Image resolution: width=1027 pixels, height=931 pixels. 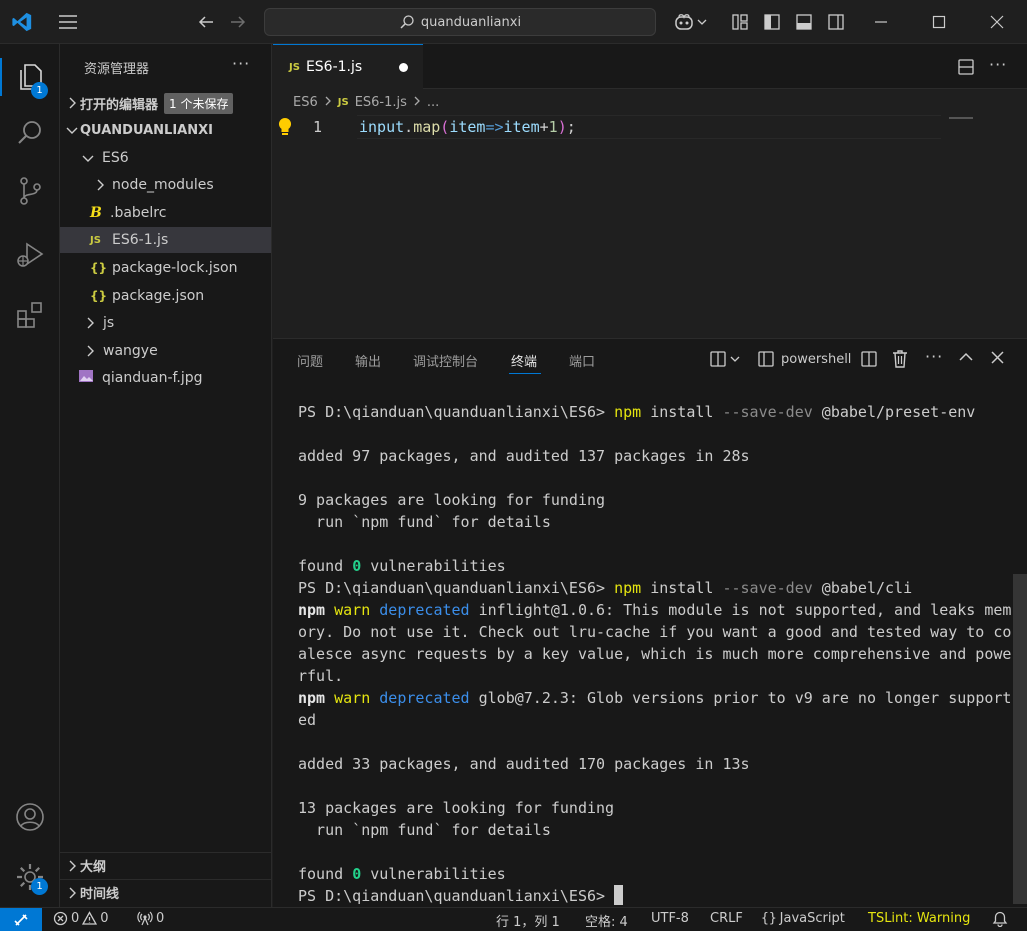 I want to click on chevron-down-icon, so click(x=702, y=22).